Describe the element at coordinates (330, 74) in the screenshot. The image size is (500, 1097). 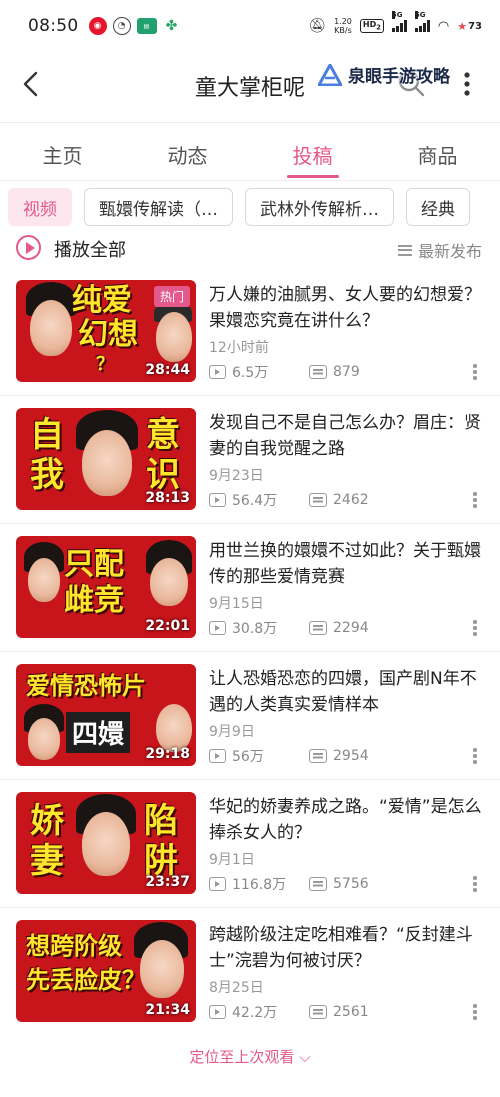
I see `watermark-logo-icon` at that location.